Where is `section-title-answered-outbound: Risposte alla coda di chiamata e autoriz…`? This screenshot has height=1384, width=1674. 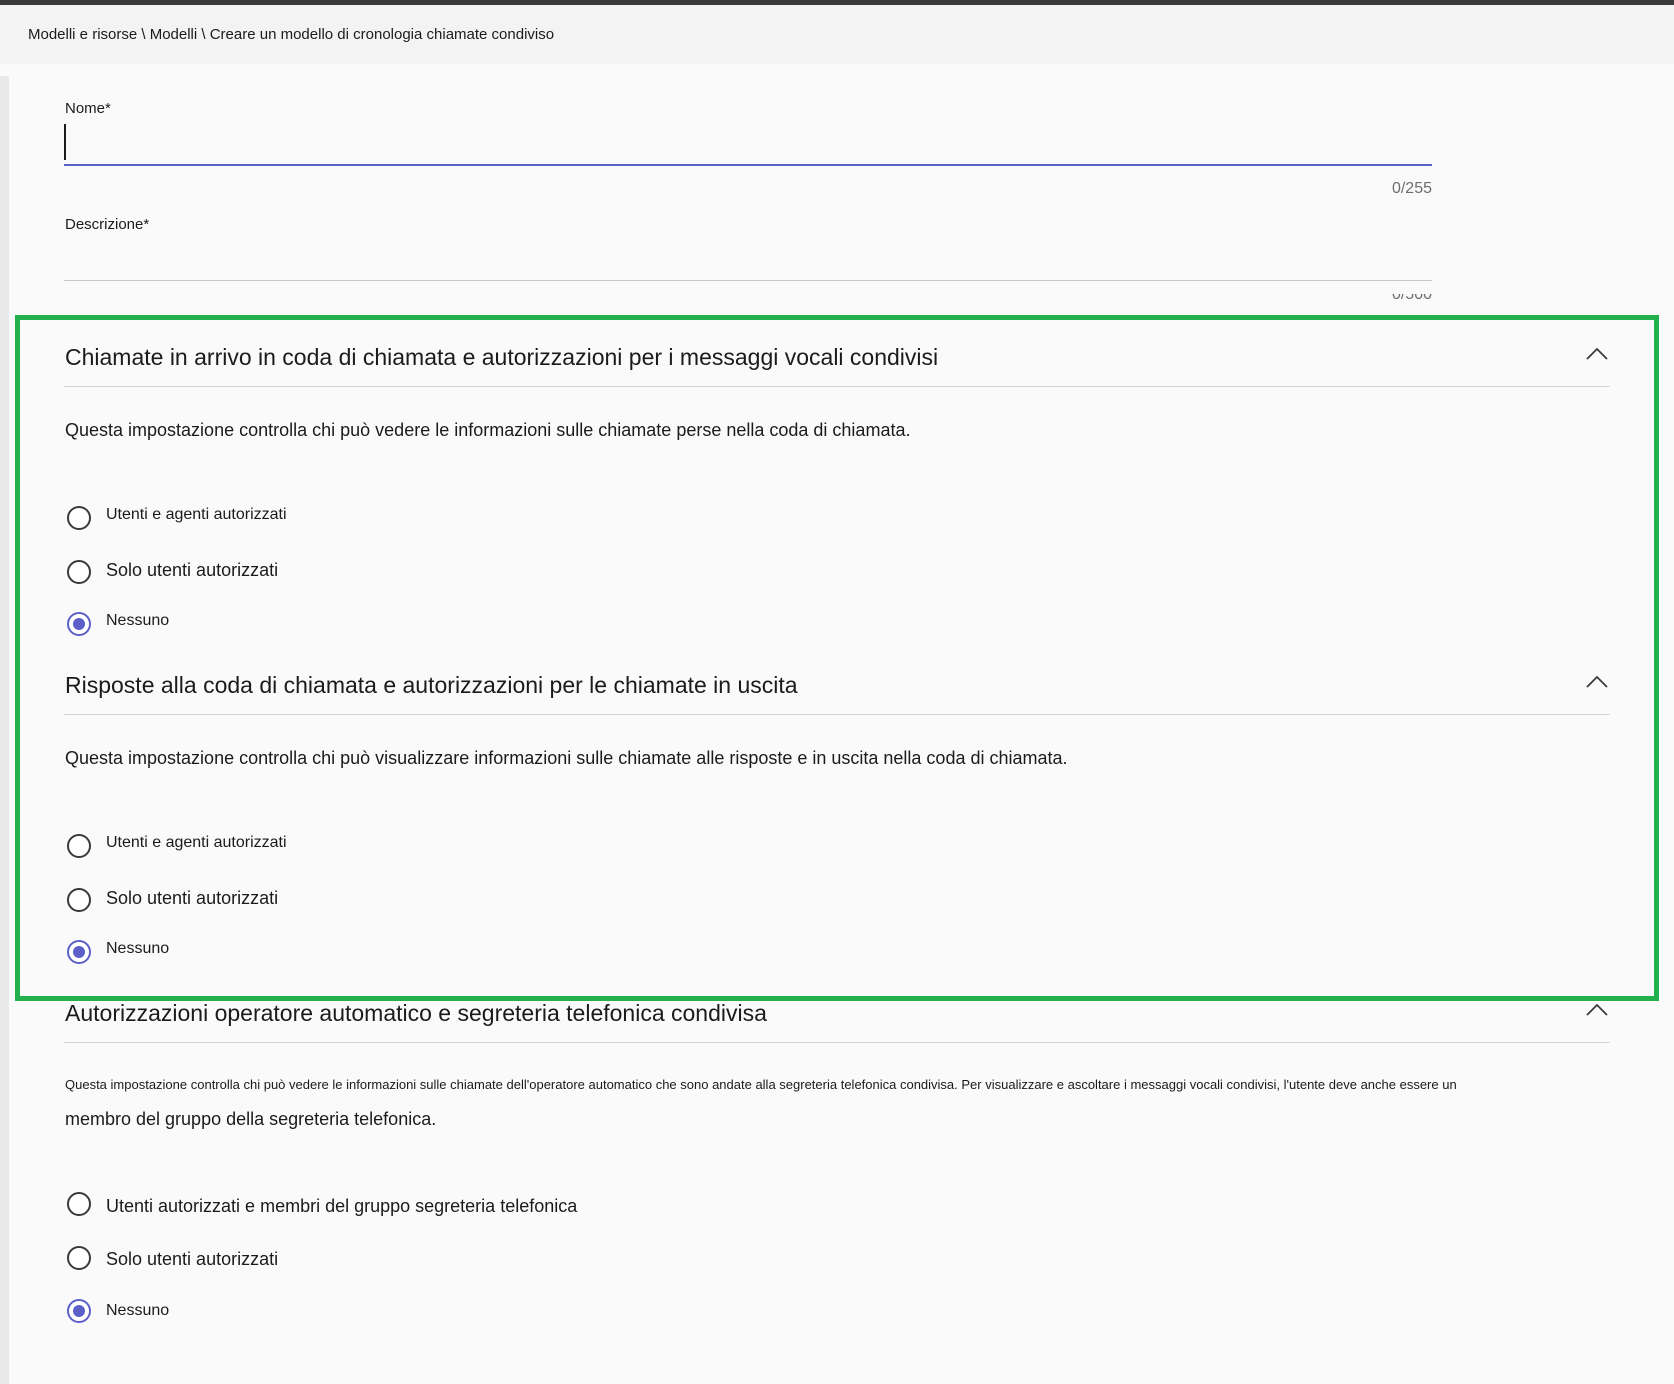
section-title-answered-outbound: Risposte alla coda di chiamata e autoriz… is located at coordinates (431, 685).